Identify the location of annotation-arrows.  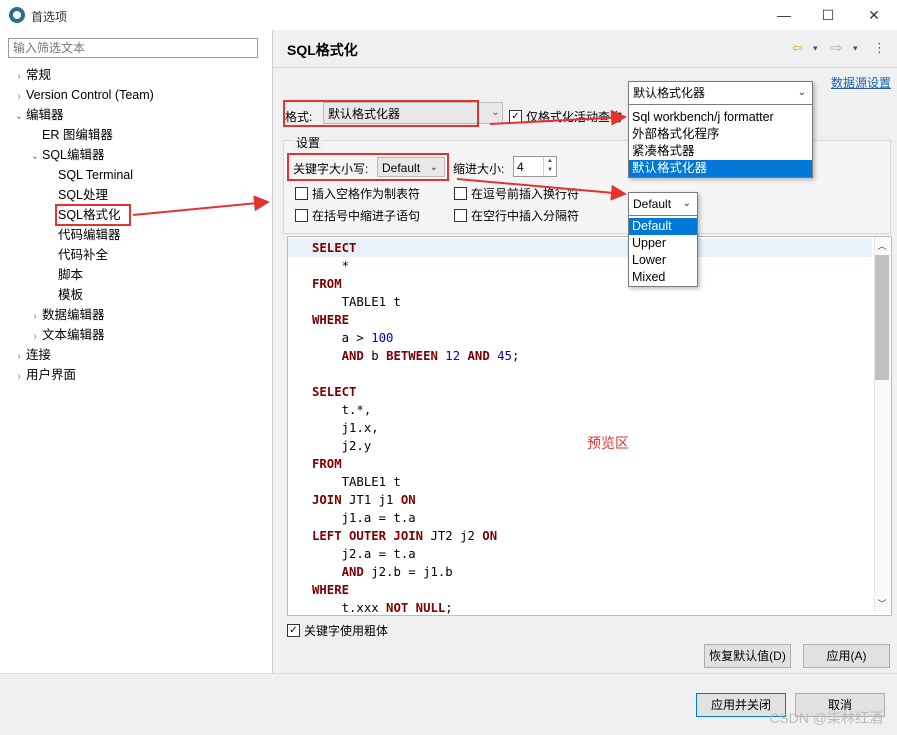
(379, 162).